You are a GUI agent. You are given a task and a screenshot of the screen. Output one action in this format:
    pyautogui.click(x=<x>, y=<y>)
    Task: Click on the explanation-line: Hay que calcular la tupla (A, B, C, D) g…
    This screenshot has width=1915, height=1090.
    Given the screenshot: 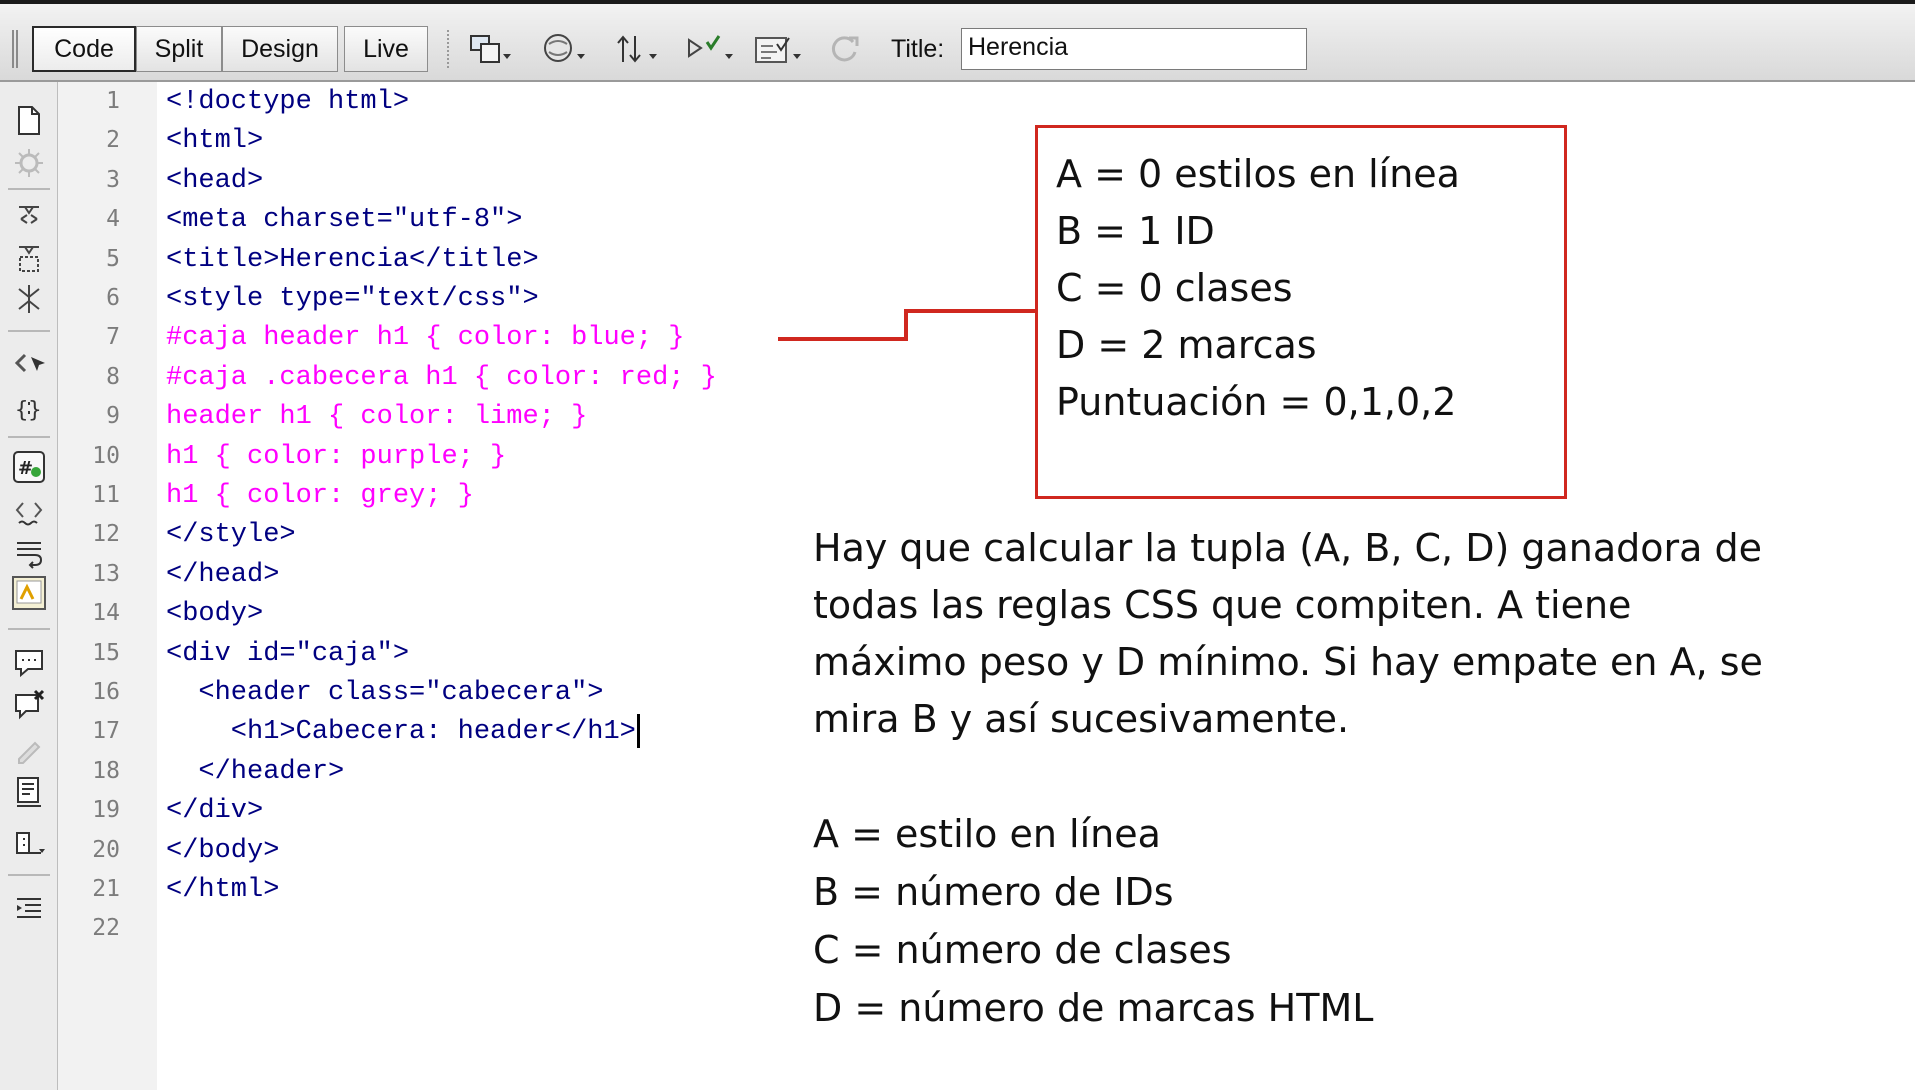 What is the action you would take?
    pyautogui.click(x=1287, y=548)
    